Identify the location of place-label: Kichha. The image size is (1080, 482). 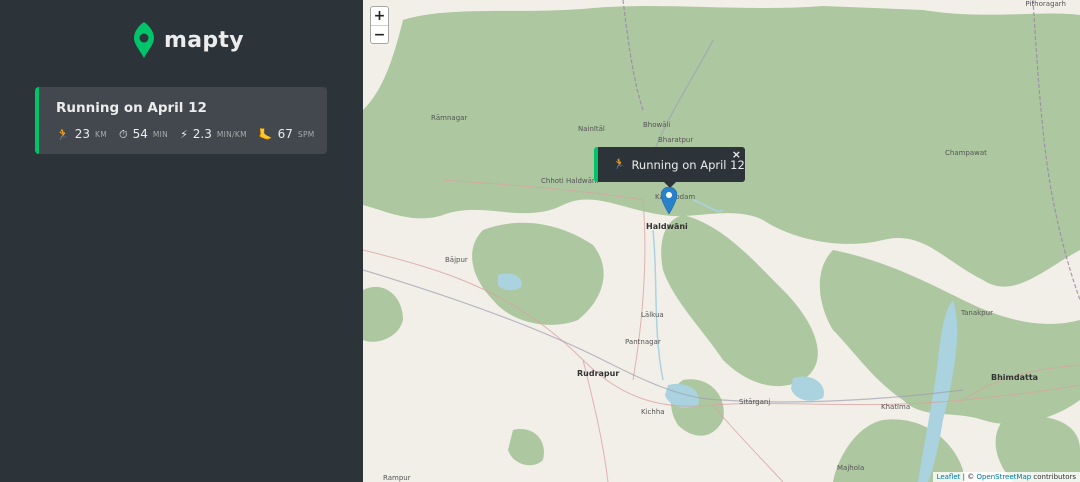
(653, 412).